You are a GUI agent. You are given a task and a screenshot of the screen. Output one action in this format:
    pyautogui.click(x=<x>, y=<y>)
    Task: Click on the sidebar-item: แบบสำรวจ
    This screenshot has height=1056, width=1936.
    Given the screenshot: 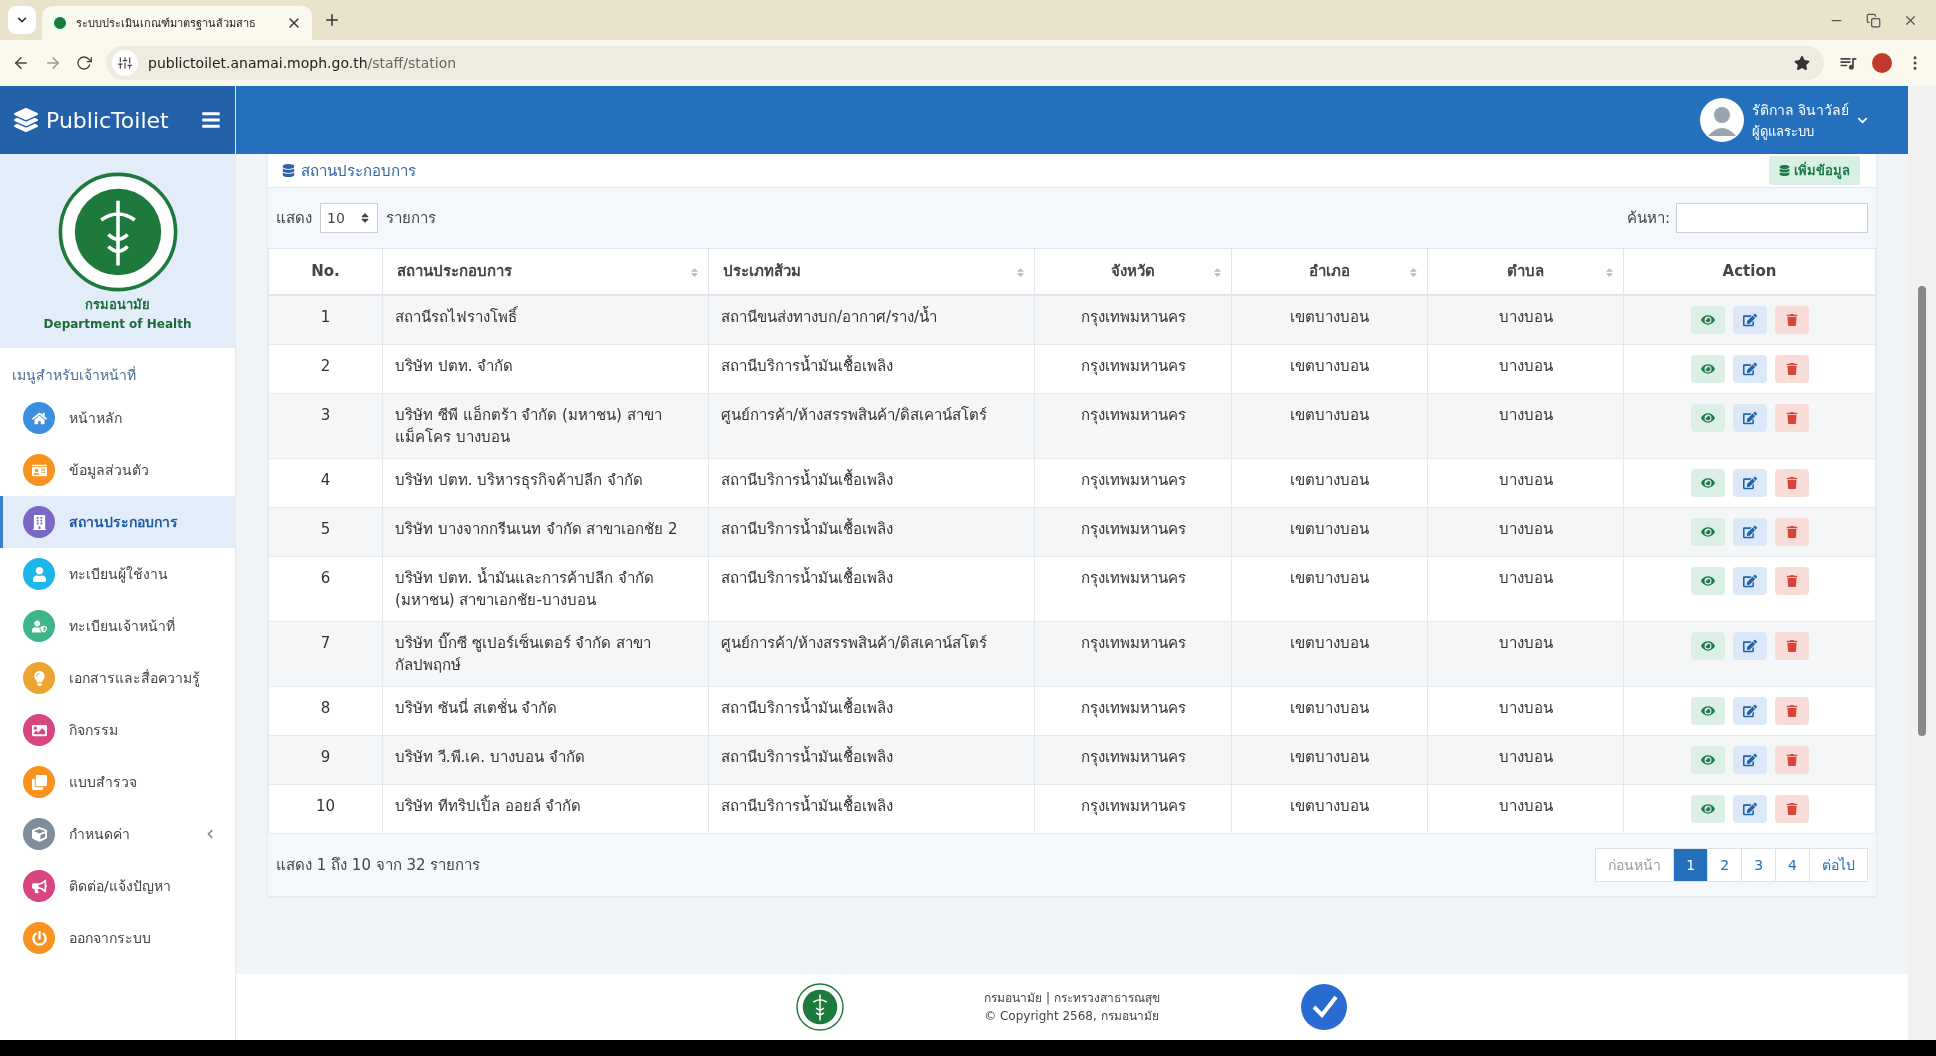 What is the action you would take?
    pyautogui.click(x=117, y=782)
    